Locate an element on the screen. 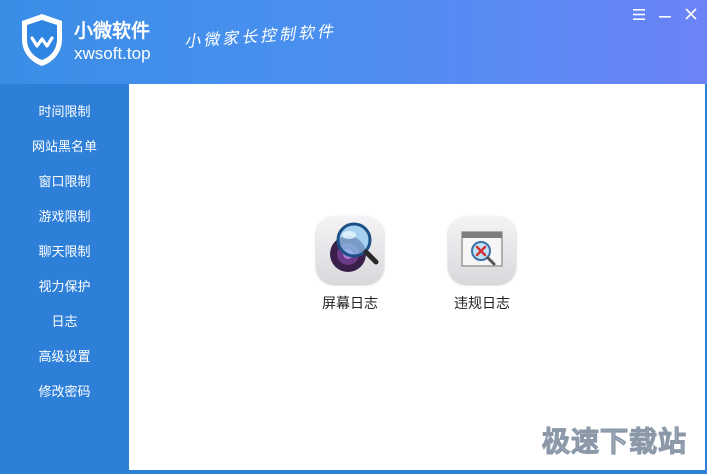 This screenshot has width=707, height=474. menu-button is located at coordinates (639, 14).